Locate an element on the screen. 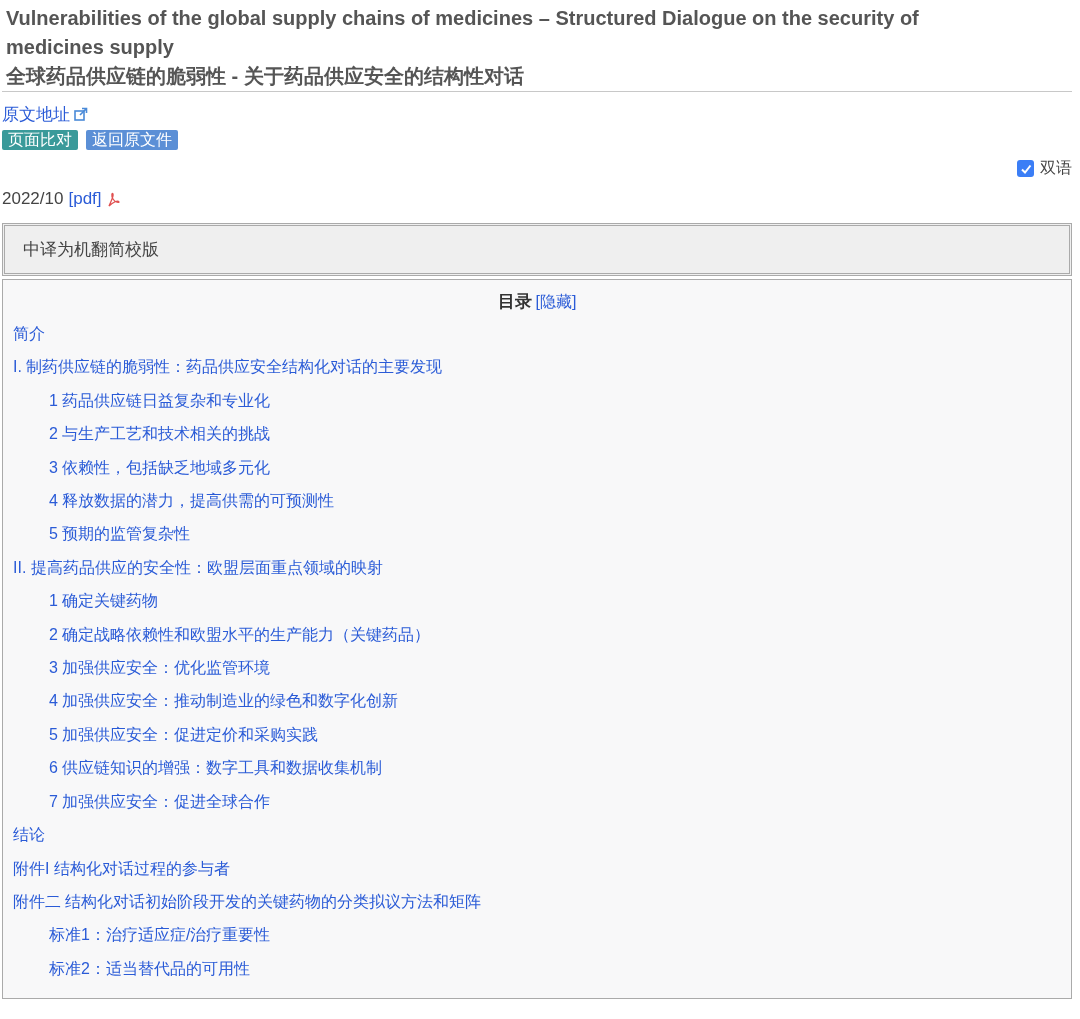  translation-notice: 中译为机翻简校版 is located at coordinates (537, 249).